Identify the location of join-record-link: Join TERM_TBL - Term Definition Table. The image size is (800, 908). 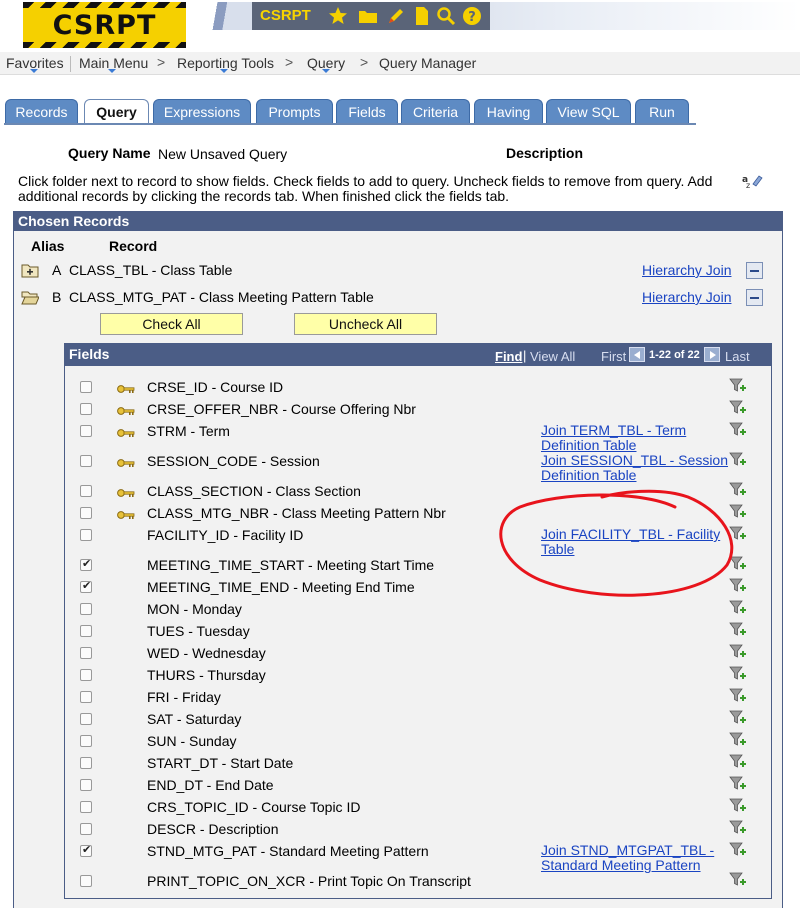
(636, 438).